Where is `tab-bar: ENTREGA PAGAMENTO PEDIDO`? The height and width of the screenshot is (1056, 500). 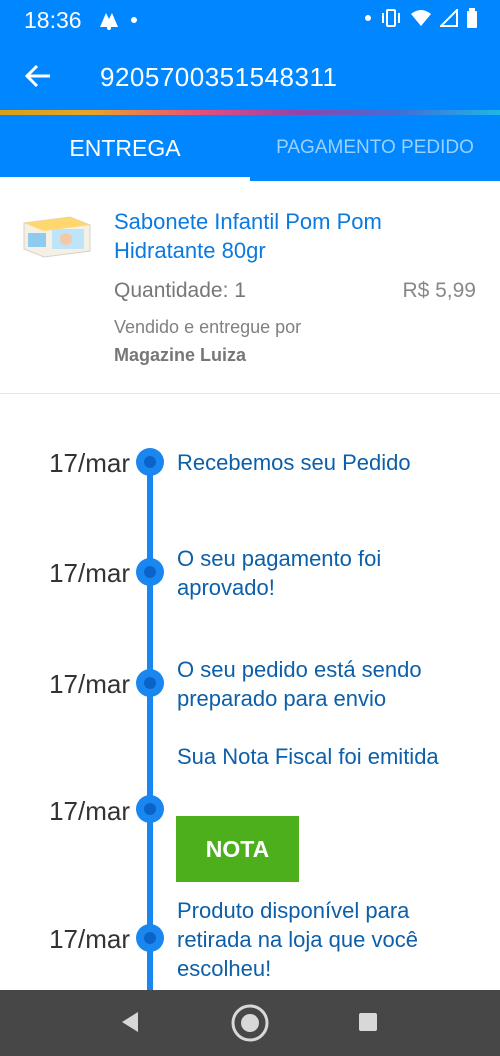
tab-bar: ENTREGA PAGAMENTO PEDIDO is located at coordinates (250, 148).